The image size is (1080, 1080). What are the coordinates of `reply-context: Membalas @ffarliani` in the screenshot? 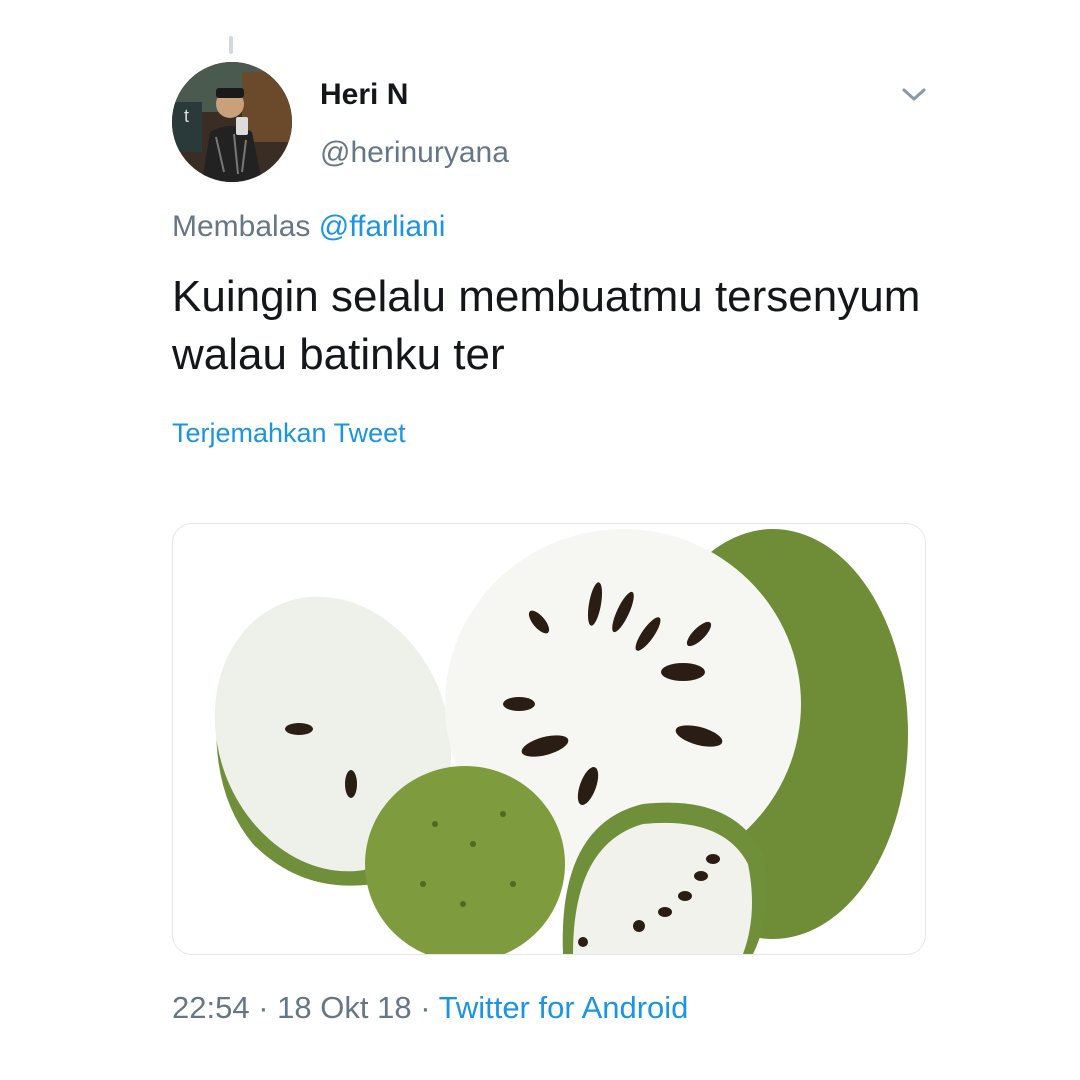 It's located at (308, 227).